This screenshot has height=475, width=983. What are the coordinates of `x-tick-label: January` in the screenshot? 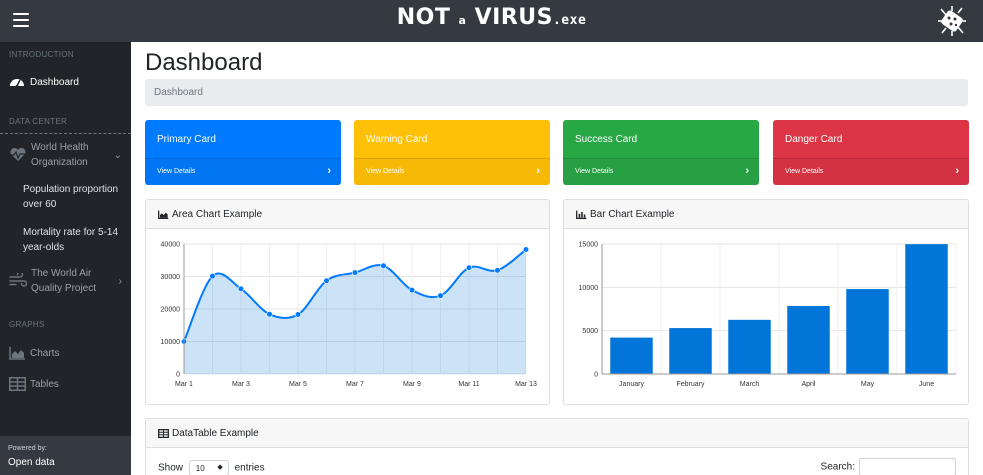 It's located at (631, 384).